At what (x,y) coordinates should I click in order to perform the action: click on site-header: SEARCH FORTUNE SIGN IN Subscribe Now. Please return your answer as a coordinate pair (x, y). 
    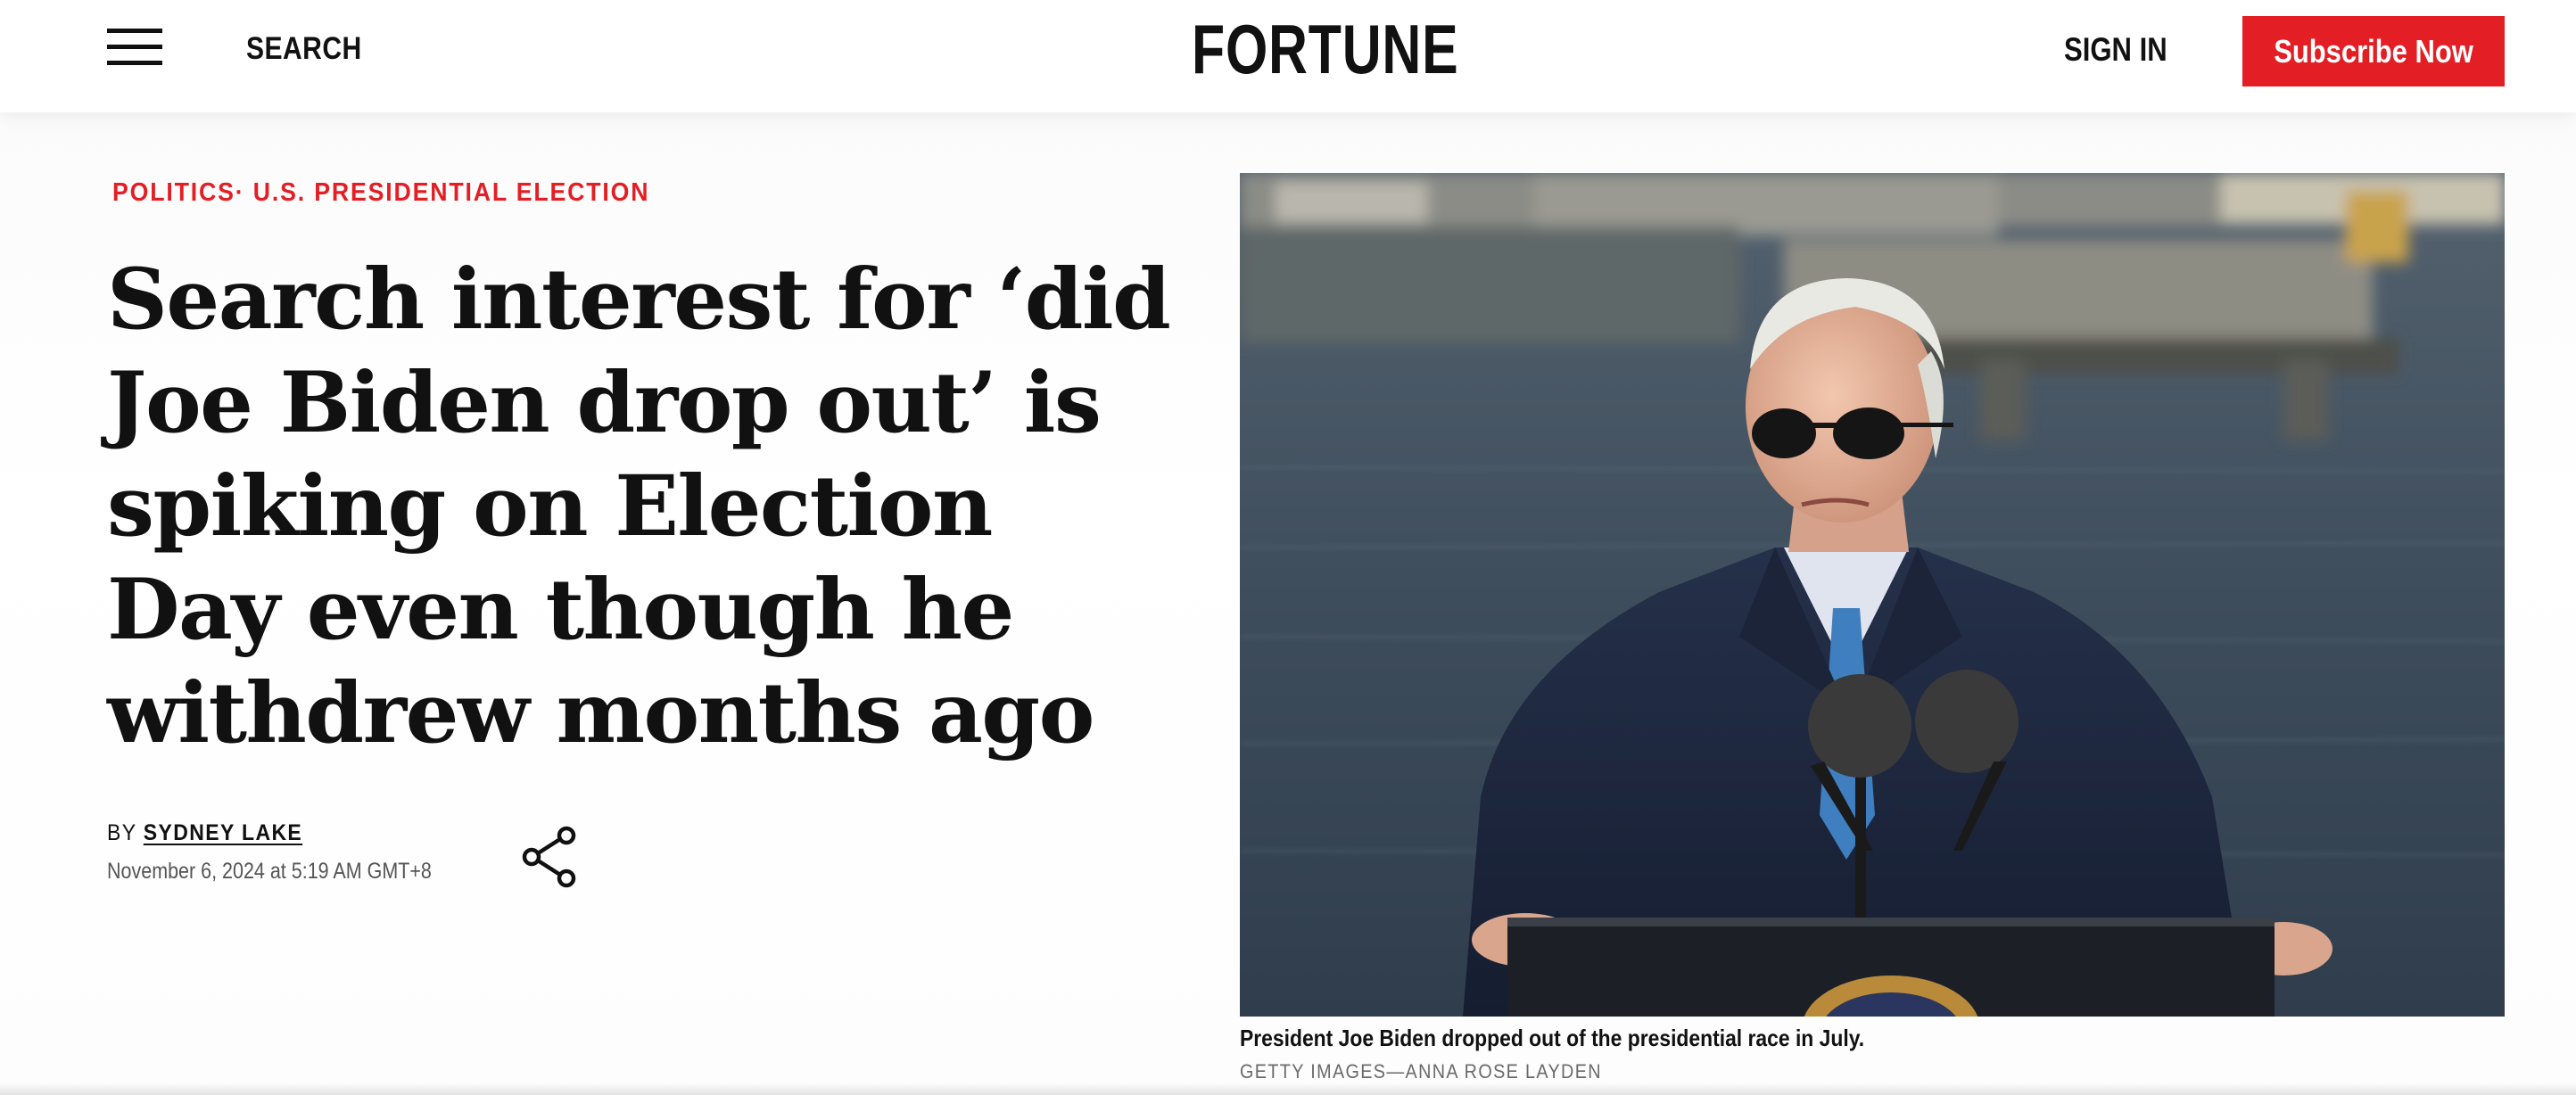
    Looking at the image, I should click on (1288, 56).